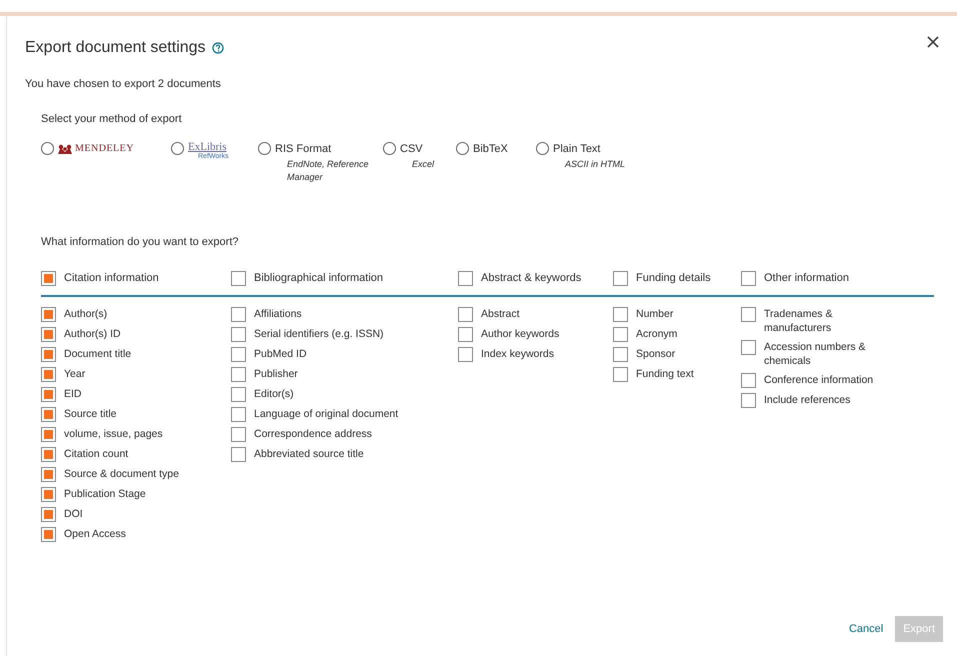  I want to click on category-label: Bibliographical information, so click(319, 278).